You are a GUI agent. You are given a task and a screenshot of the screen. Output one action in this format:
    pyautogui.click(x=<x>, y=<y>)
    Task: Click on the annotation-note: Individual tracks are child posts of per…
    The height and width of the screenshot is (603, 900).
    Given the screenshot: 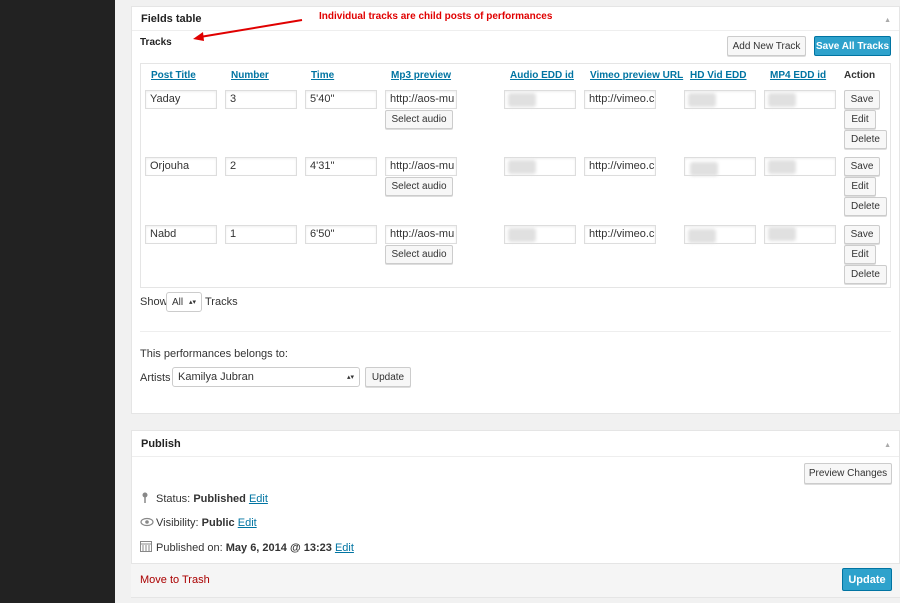 What is the action you would take?
    pyautogui.click(x=436, y=16)
    